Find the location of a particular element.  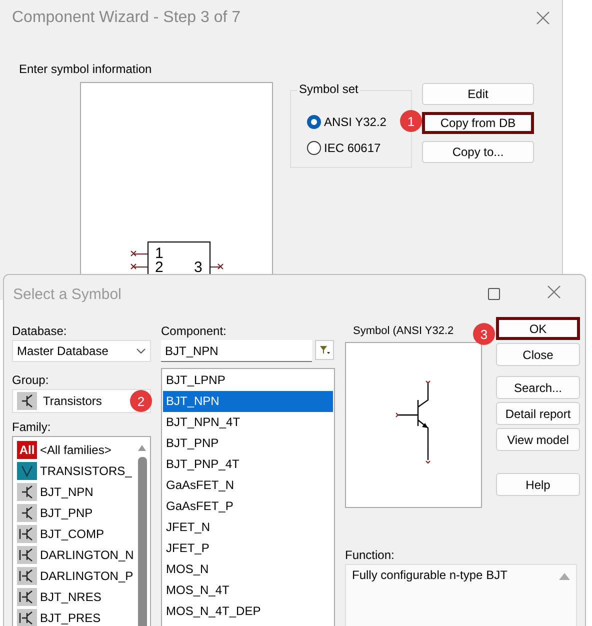

database-dropdown: Master Database is located at coordinates (81, 351).